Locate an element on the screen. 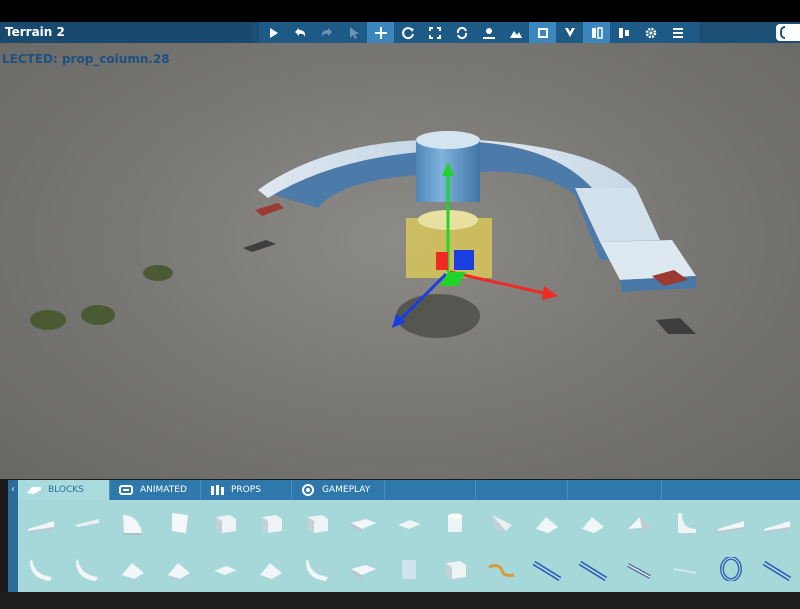 The height and width of the screenshot is (609, 800). settings-button is located at coordinates (650, 32).